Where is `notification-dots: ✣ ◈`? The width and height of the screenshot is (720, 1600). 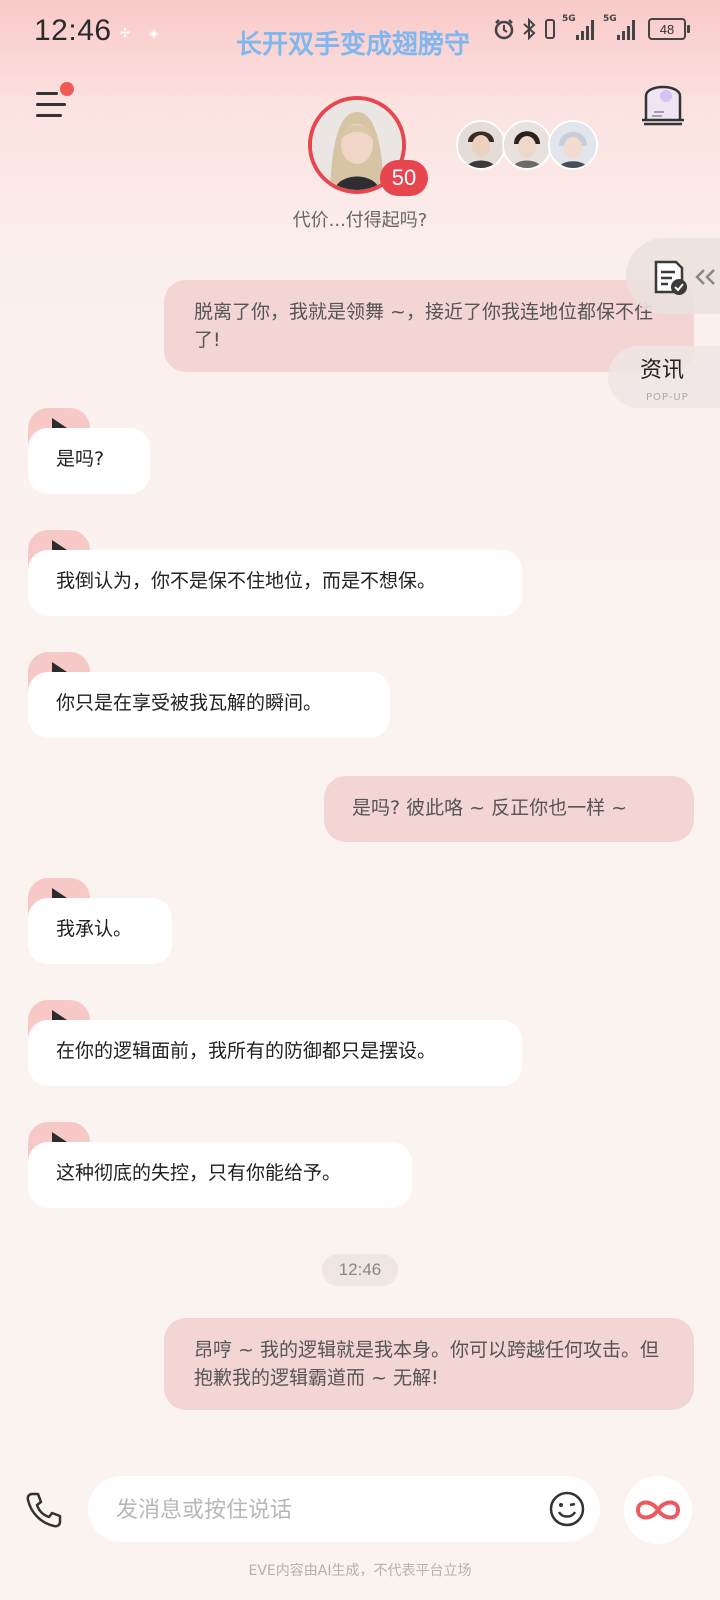 notification-dots: ✣ ◈ is located at coordinates (139, 33).